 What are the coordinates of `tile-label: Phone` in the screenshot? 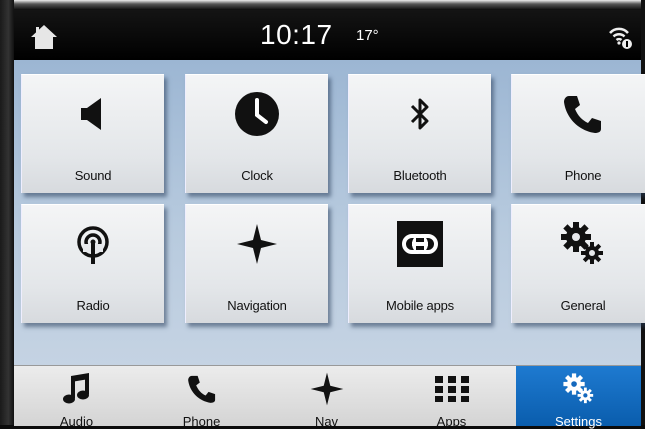 It's located at (583, 175).